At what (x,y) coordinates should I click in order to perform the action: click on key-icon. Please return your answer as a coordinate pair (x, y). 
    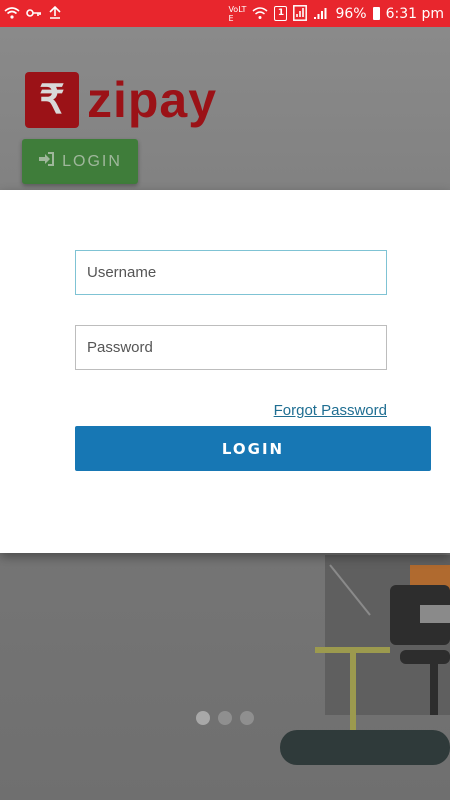
    Looking at the image, I should click on (34, 14).